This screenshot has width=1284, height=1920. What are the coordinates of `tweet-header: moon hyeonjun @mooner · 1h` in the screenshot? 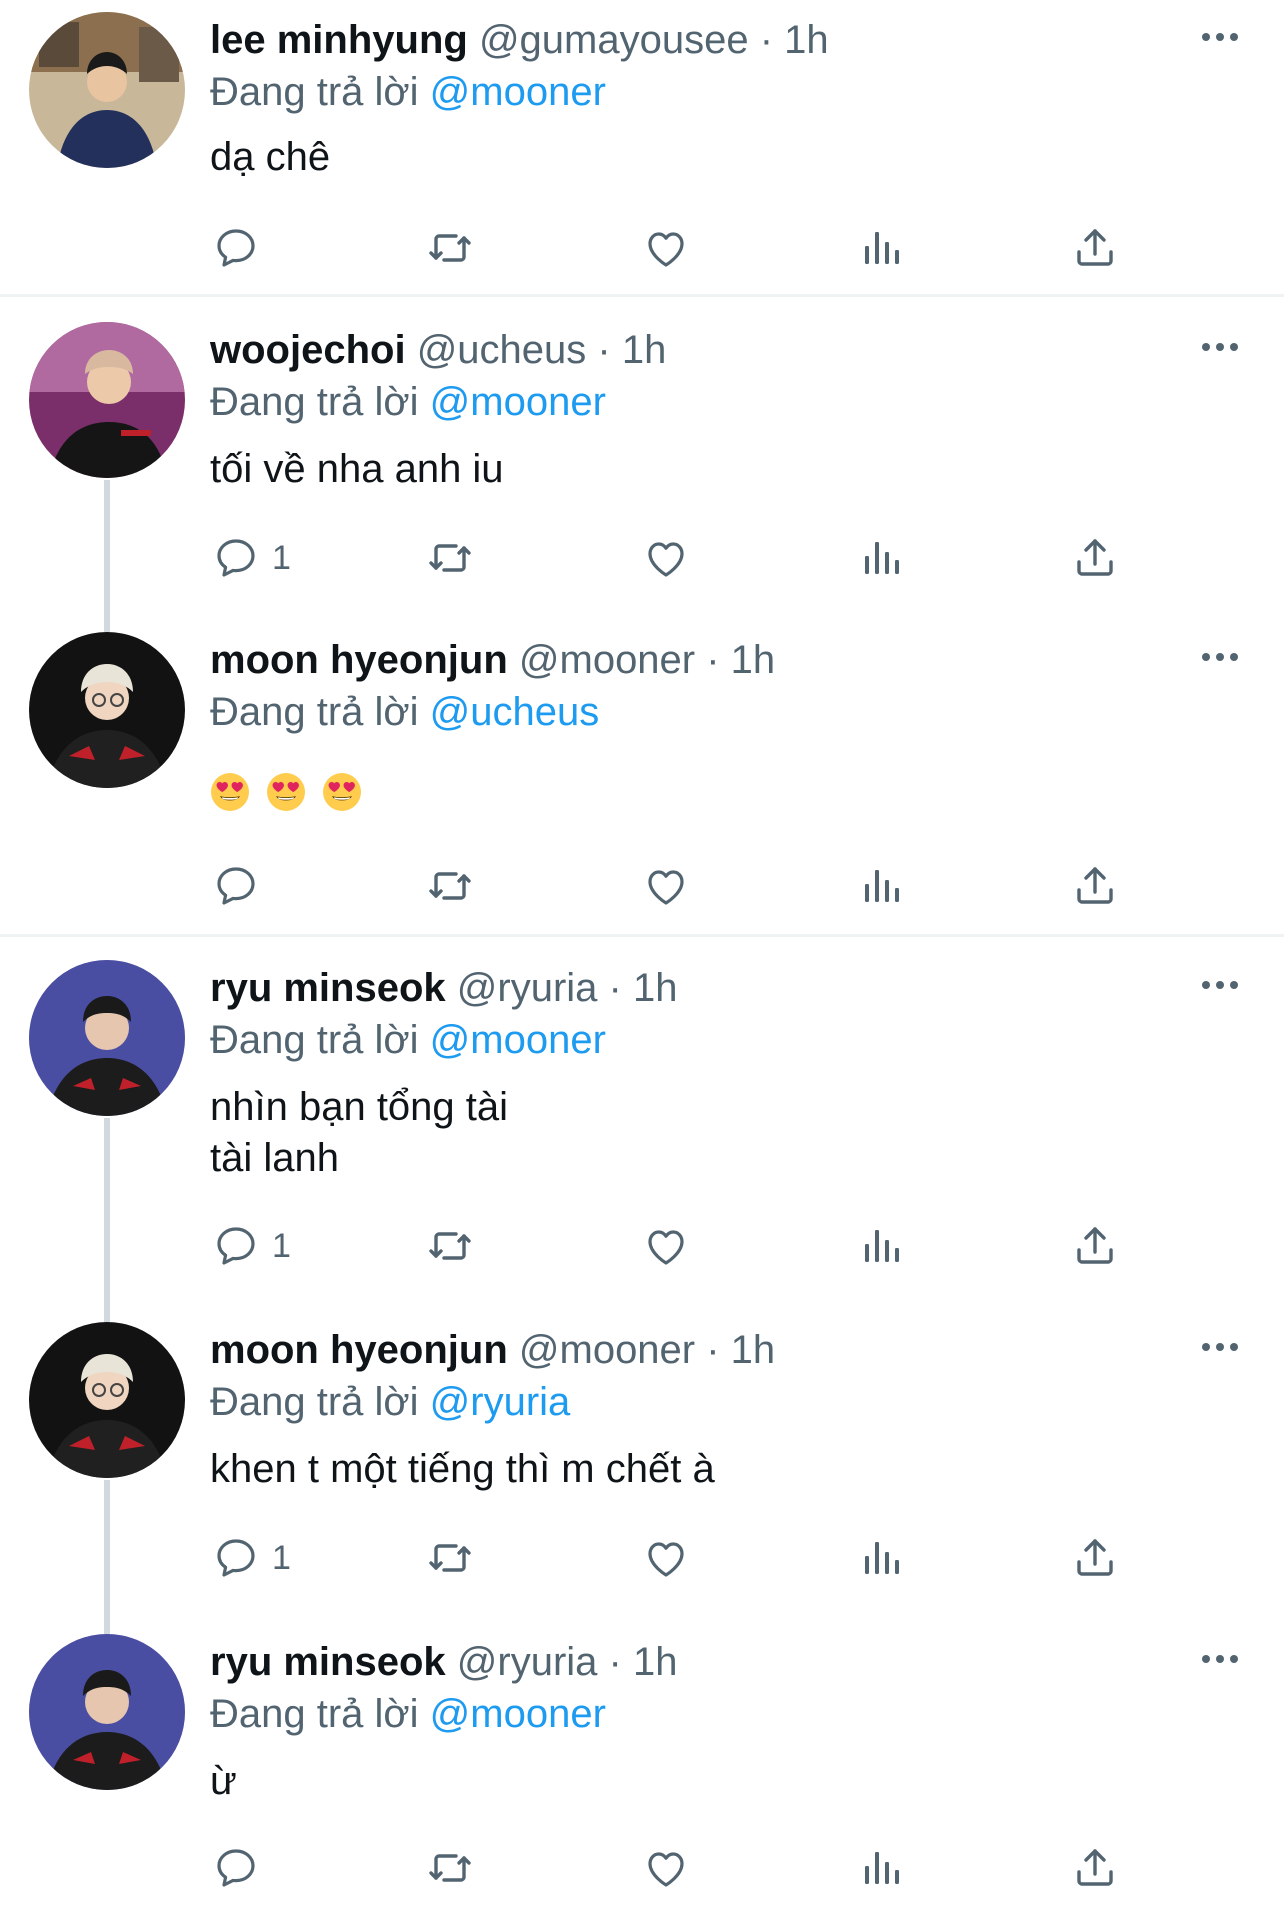 It's located at (492, 1350).